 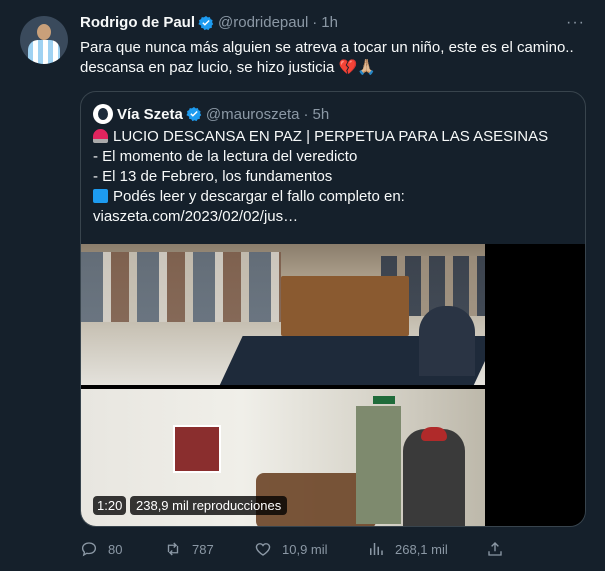 What do you see at coordinates (421, 549) in the screenshot?
I see `views-count: 268,1 mil` at bounding box center [421, 549].